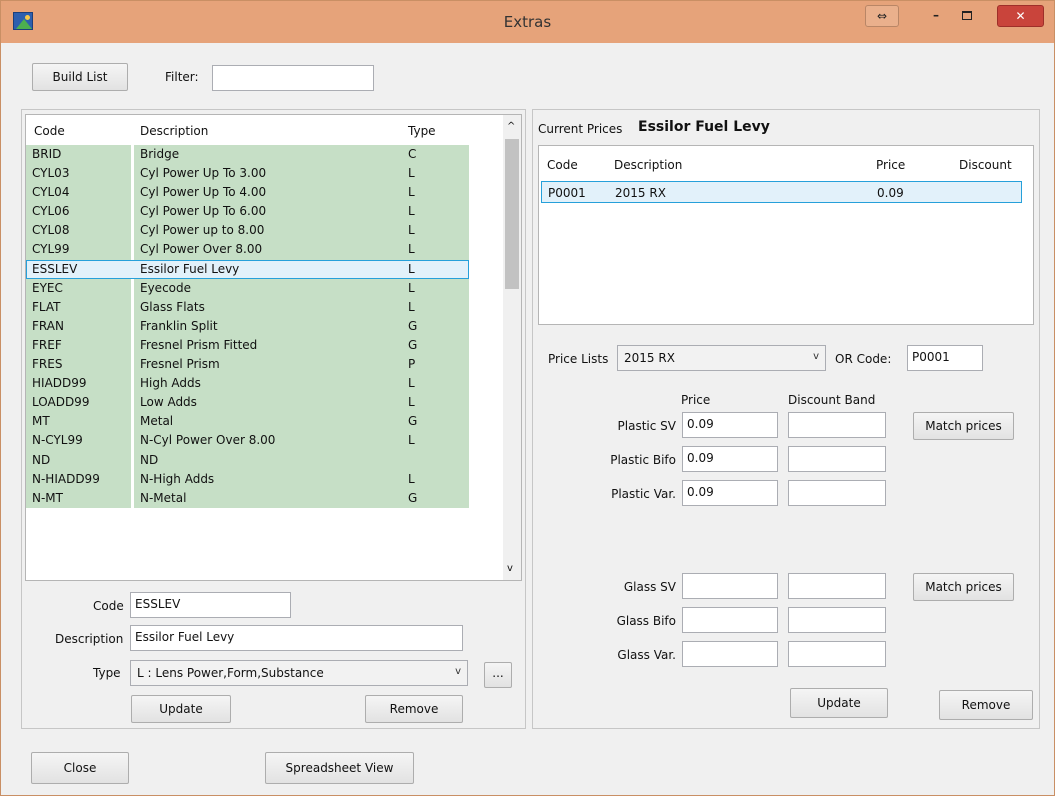  Describe the element at coordinates (80, 768) in the screenshot. I see `close-button: Close` at that location.